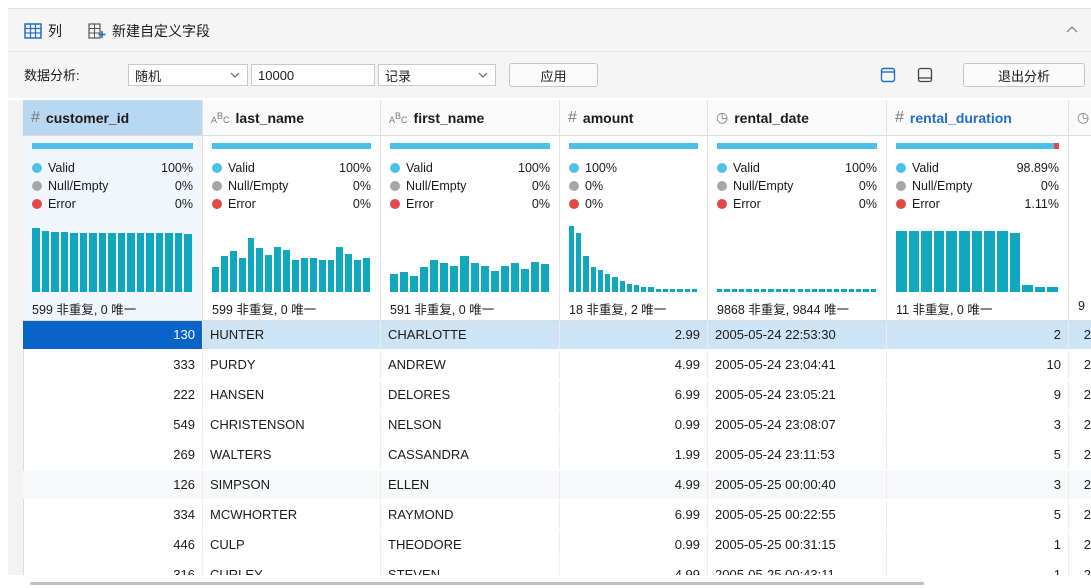 This screenshot has width=1091, height=588. What do you see at coordinates (113, 365) in the screenshot?
I see `cell-customer_id: 333` at bounding box center [113, 365].